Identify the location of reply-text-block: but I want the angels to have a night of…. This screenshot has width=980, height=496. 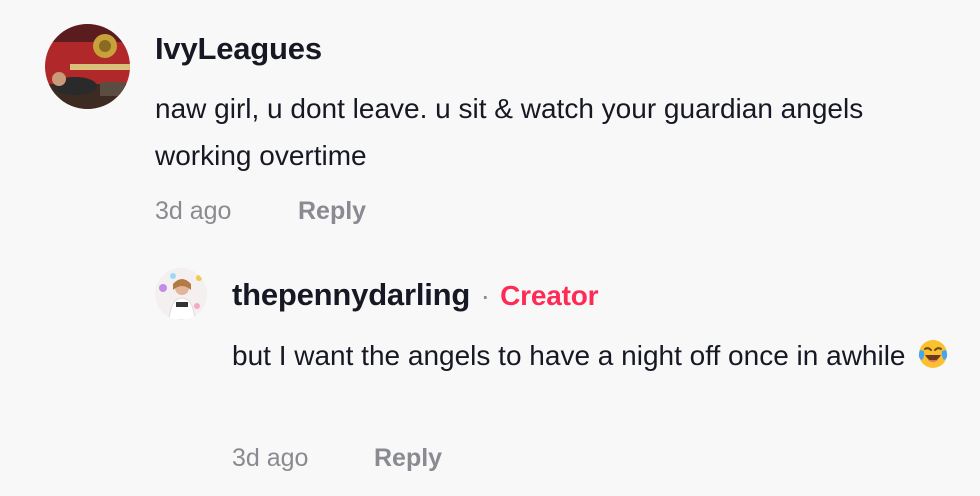
(592, 355).